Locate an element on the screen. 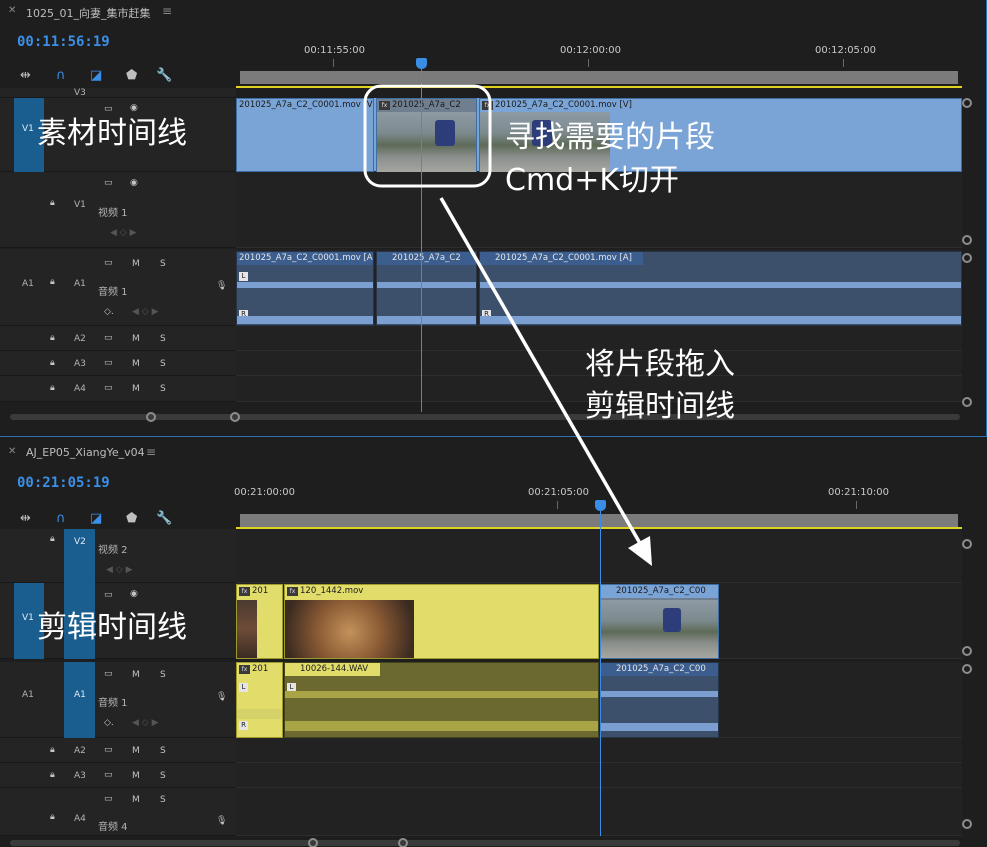 This screenshot has width=987, height=847. drag-arrow-shaft is located at coordinates (541, 371).